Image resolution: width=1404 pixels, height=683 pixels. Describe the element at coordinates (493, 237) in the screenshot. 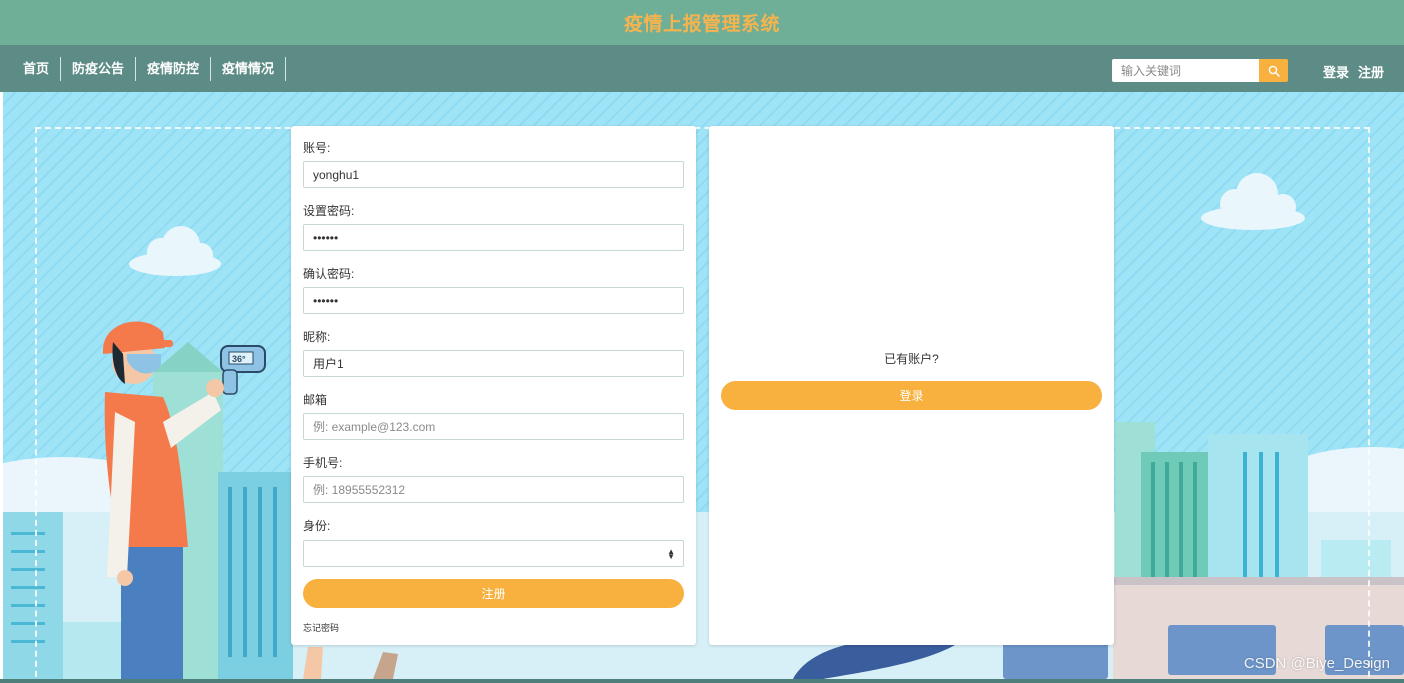

I see `password-input` at that location.